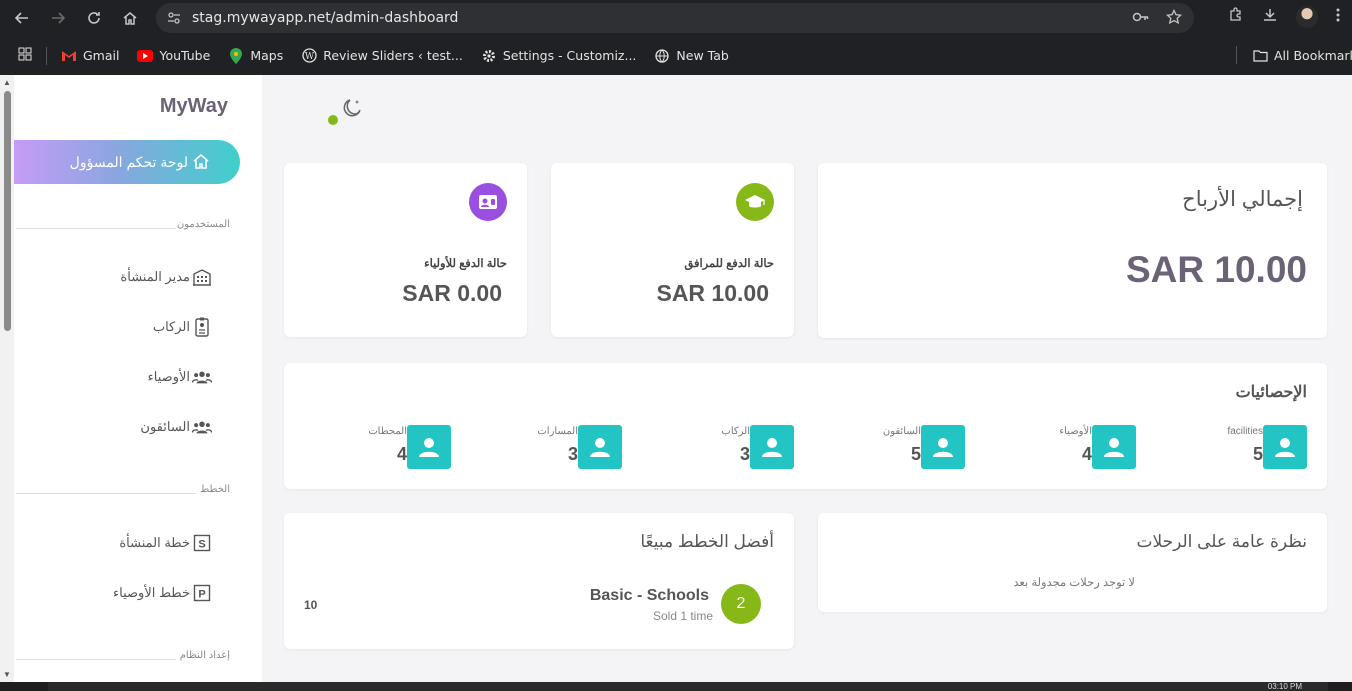  I want to click on parents-payment-label: حالة الدفع للأولياء, so click(465, 264).